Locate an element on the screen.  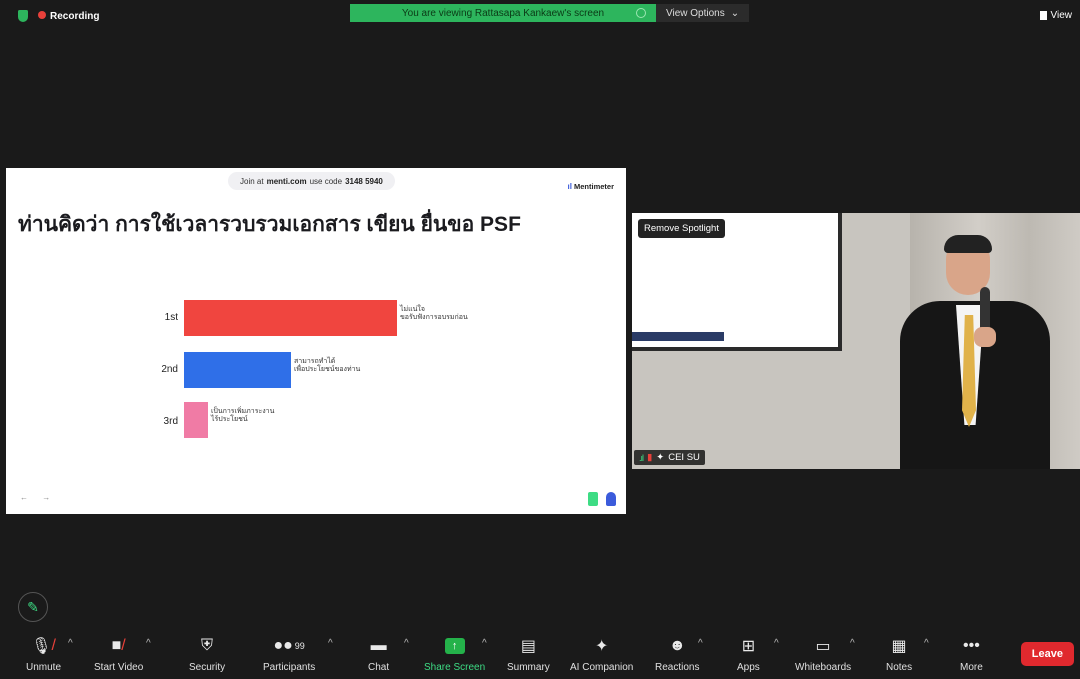
answer-text: สามารถทำได้ เพื่อประโยชน์ของท่าน is located at coordinates (327, 366).